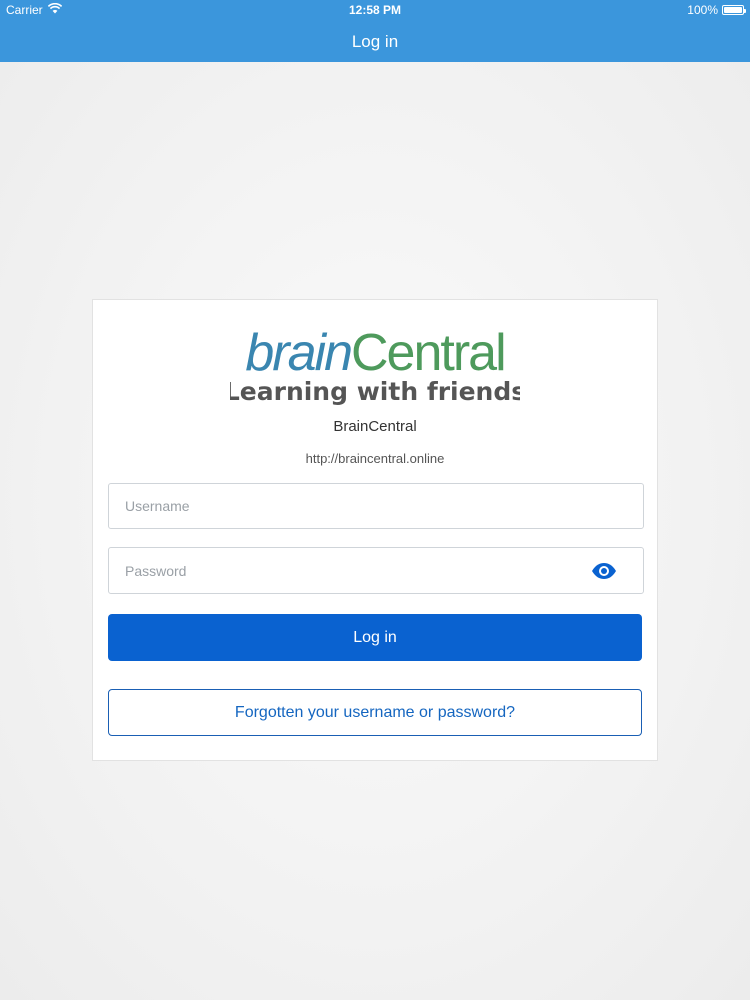  What do you see at coordinates (702, 10) in the screenshot?
I see `battery-percent: 100%` at bounding box center [702, 10].